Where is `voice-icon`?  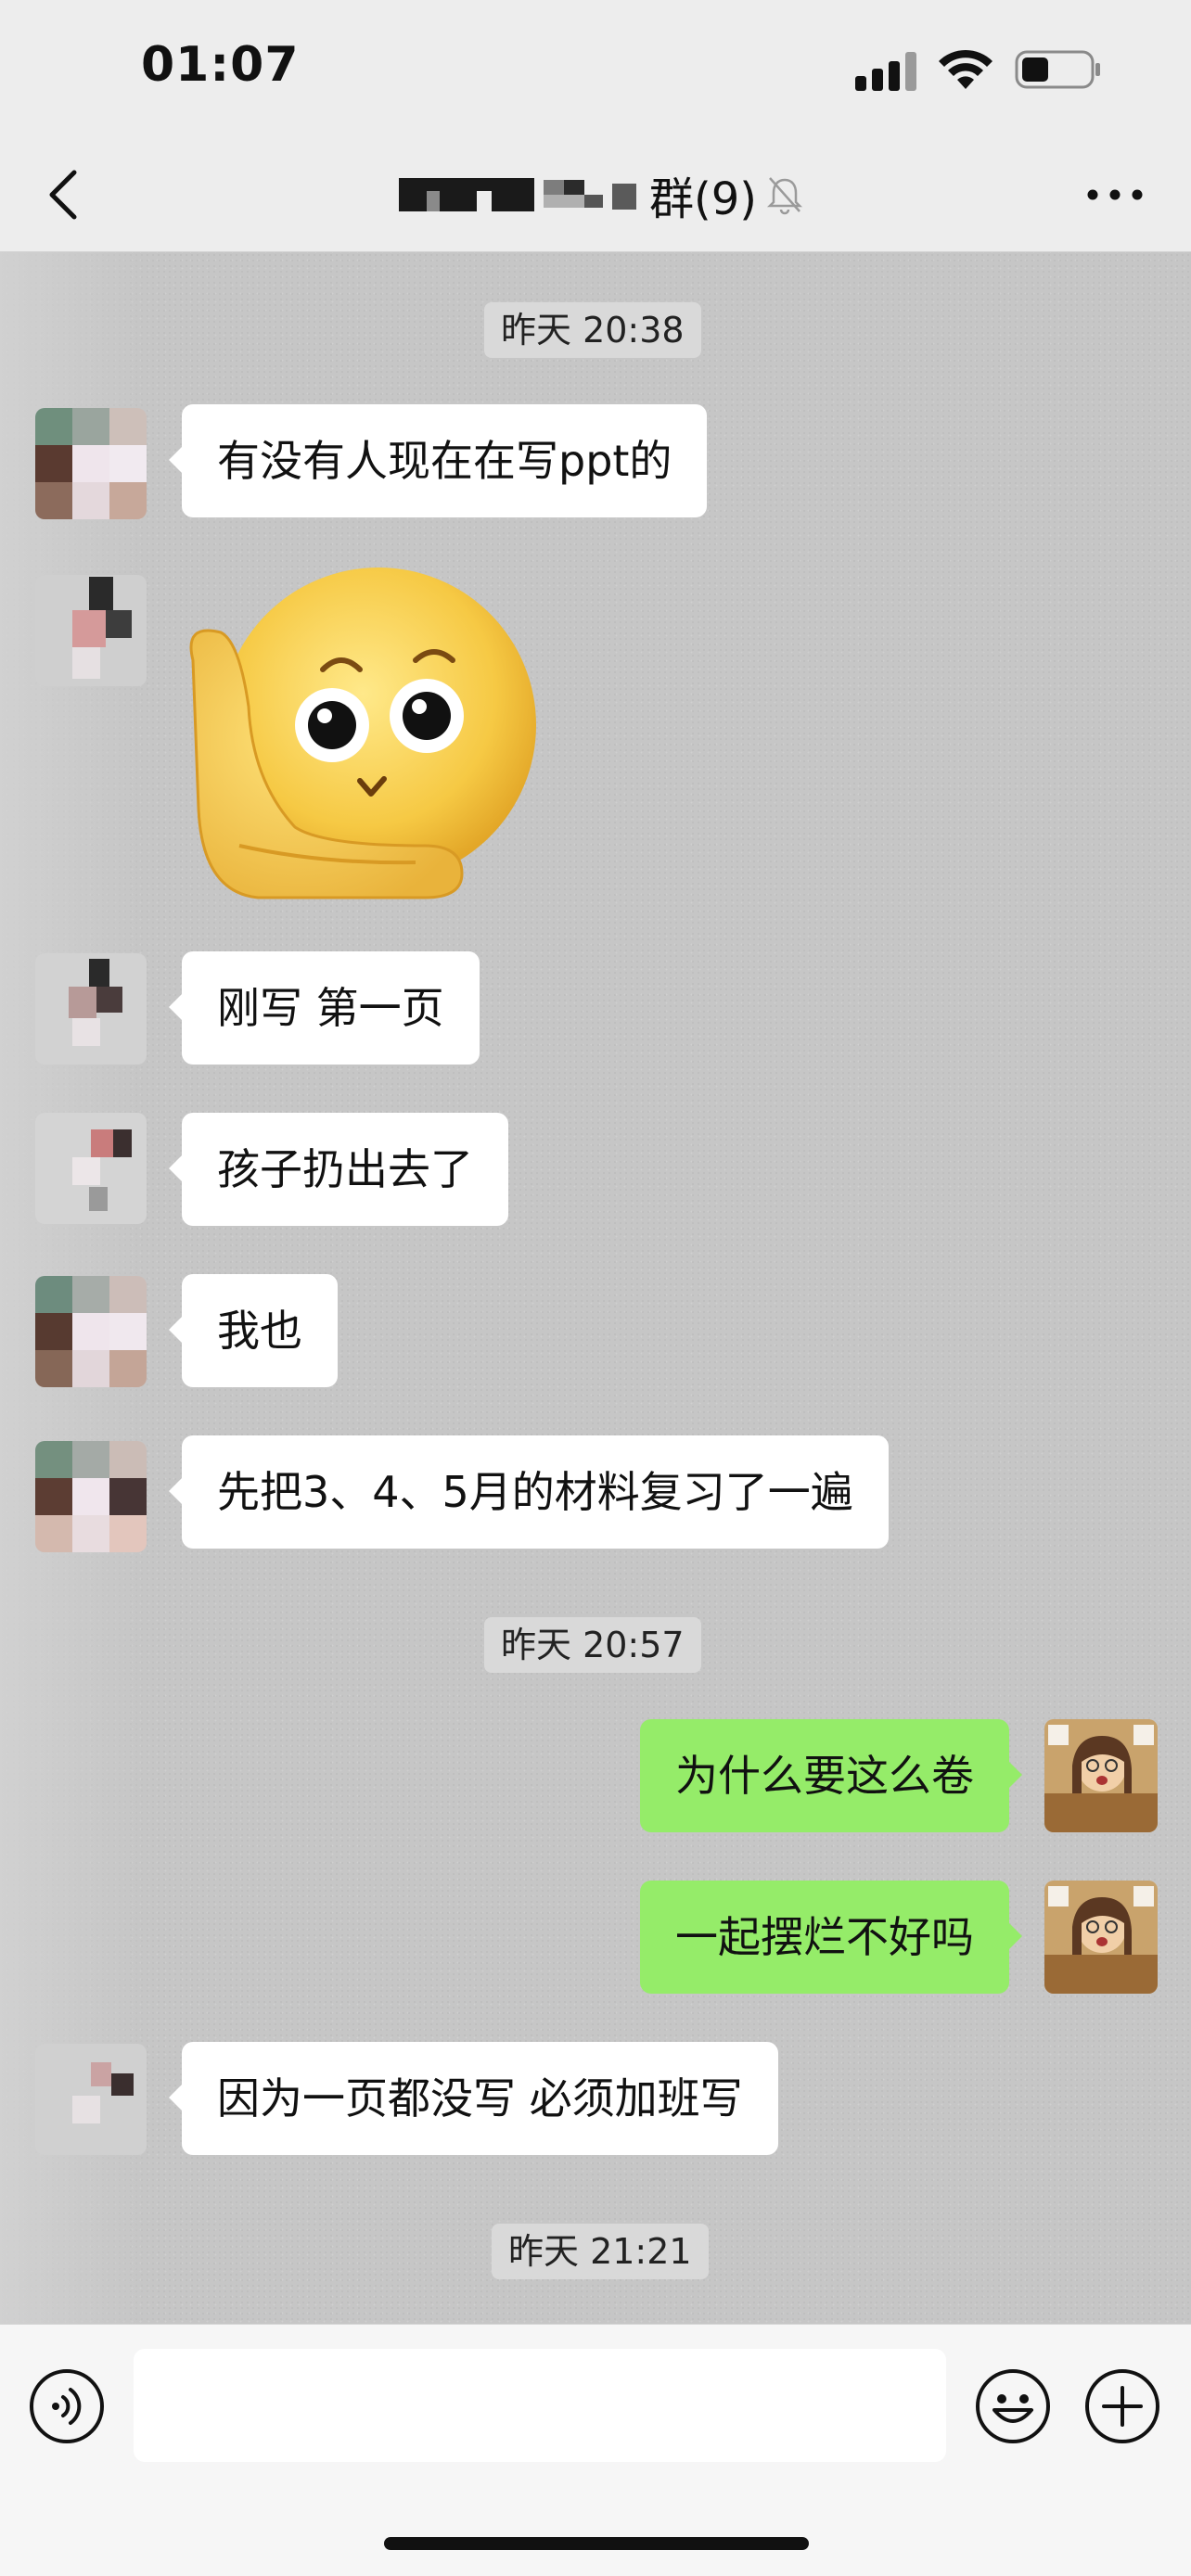 voice-icon is located at coordinates (67, 2406).